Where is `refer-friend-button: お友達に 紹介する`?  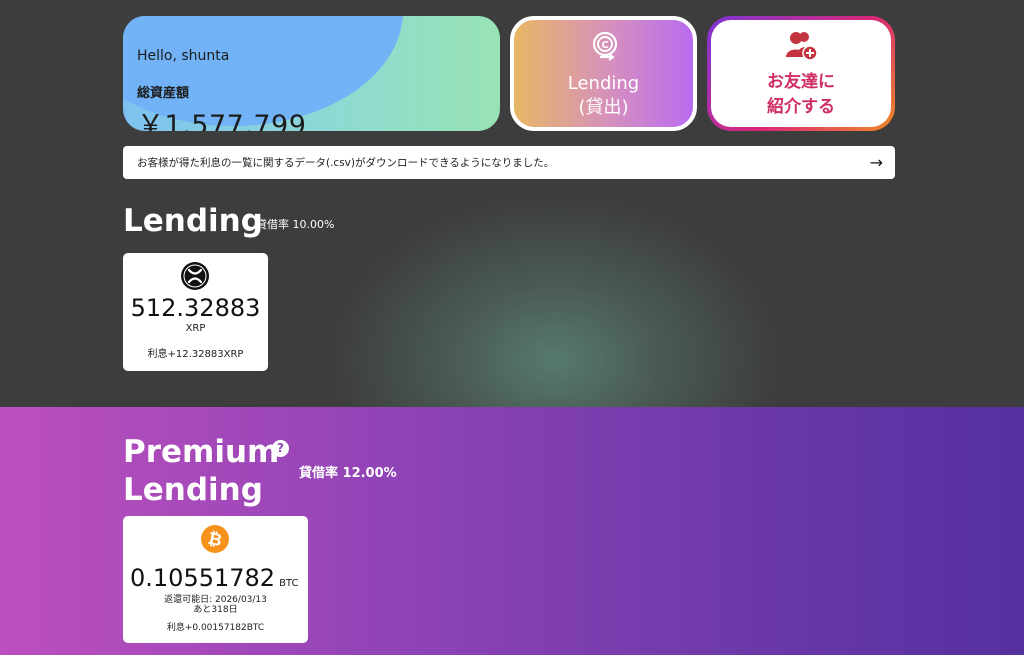
refer-friend-button: お友達に 紹介する is located at coordinates (801, 73).